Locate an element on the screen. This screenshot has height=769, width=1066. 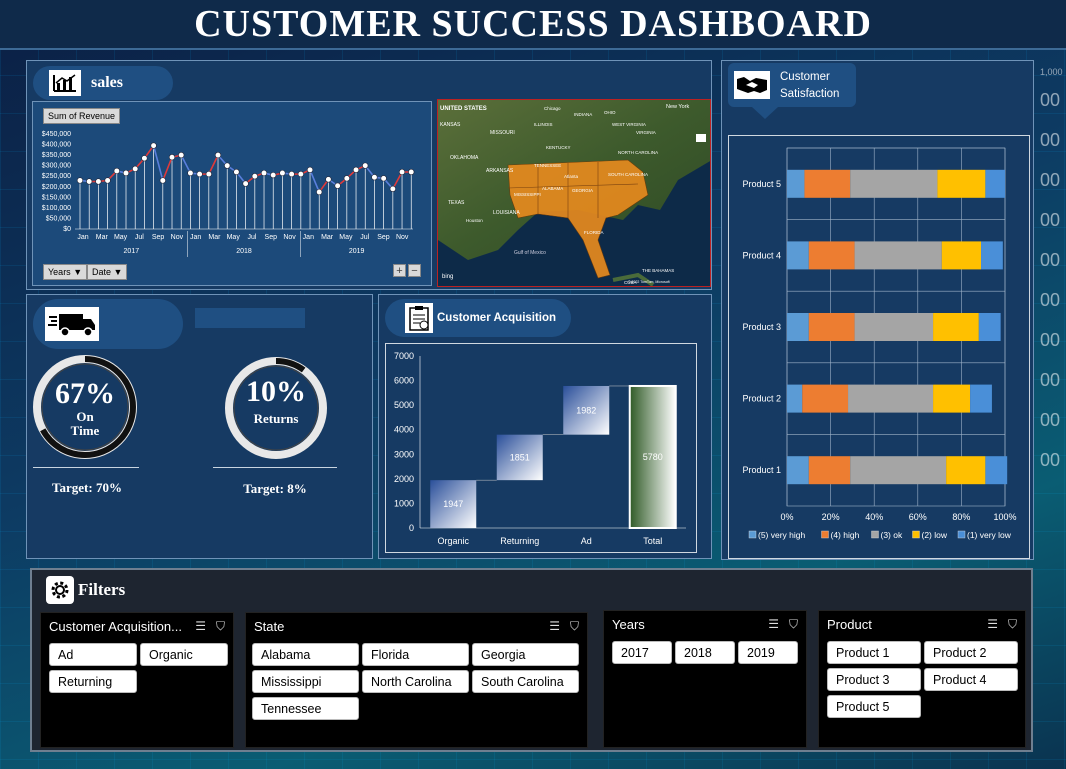
x-tick-label: 100% is located at coordinates (1004, 517).